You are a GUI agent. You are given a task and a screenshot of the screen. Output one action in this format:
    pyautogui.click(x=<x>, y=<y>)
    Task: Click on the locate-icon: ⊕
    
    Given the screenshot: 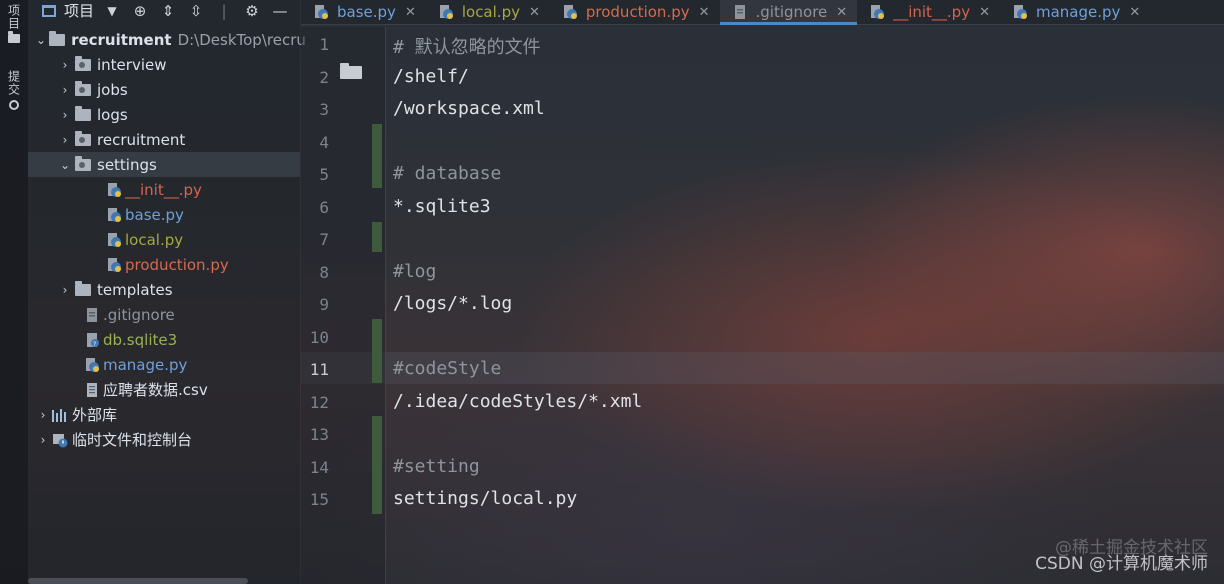 What is the action you would take?
    pyautogui.click(x=140, y=11)
    